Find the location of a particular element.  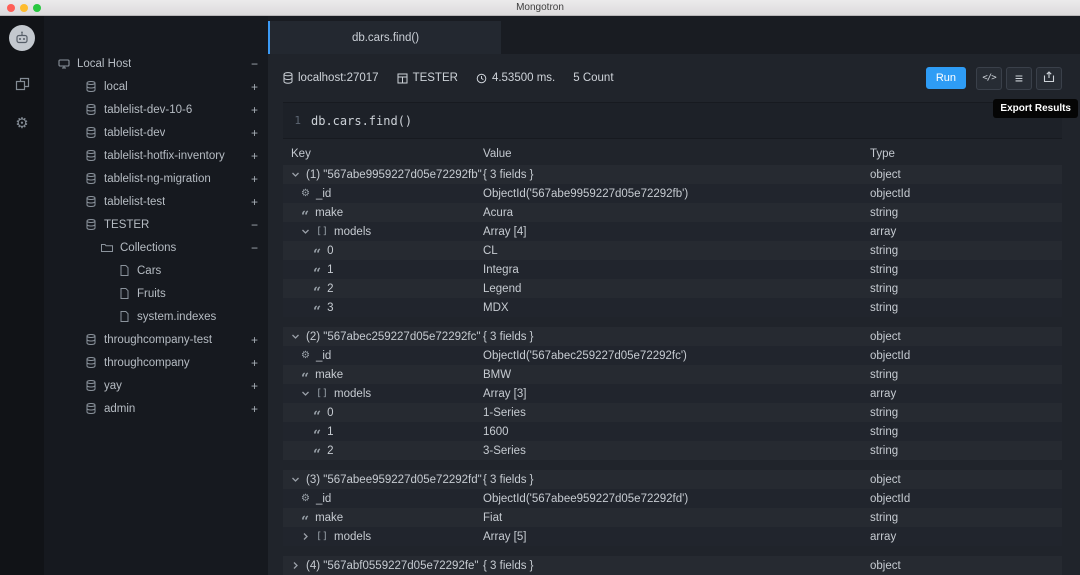

tree-item-label: tablelist-dev is located at coordinates (135, 132).